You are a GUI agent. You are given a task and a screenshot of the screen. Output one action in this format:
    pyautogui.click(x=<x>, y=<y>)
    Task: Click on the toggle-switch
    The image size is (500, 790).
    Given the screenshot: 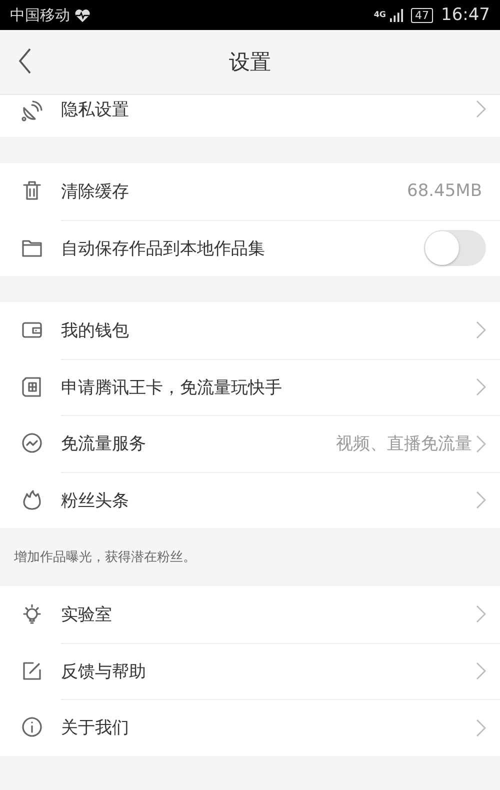 What is the action you would take?
    pyautogui.click(x=455, y=248)
    